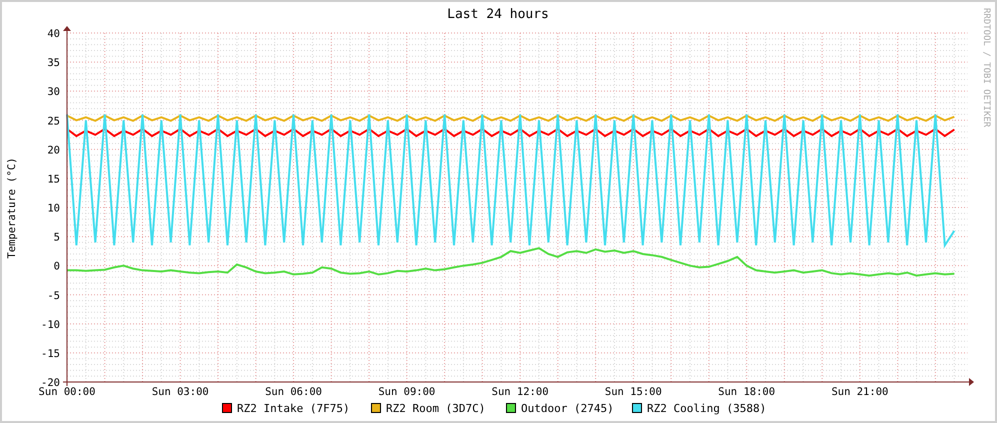 The image size is (997, 423). Describe the element at coordinates (293, 392) in the screenshot. I see `axis-tick-label: Sun 06:00` at that location.